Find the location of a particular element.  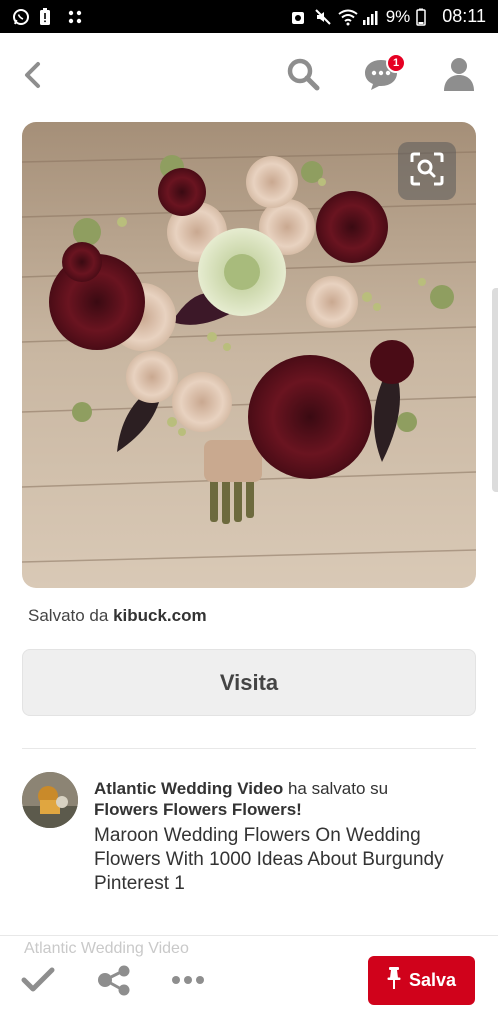

wifi-icon is located at coordinates (348, 17).